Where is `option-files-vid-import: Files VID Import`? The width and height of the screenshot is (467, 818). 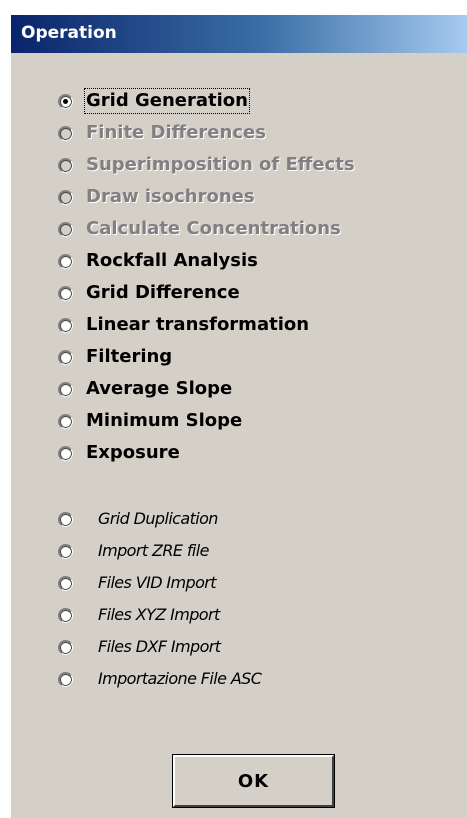 option-files-vid-import: Files VID Import is located at coordinates (137, 583).